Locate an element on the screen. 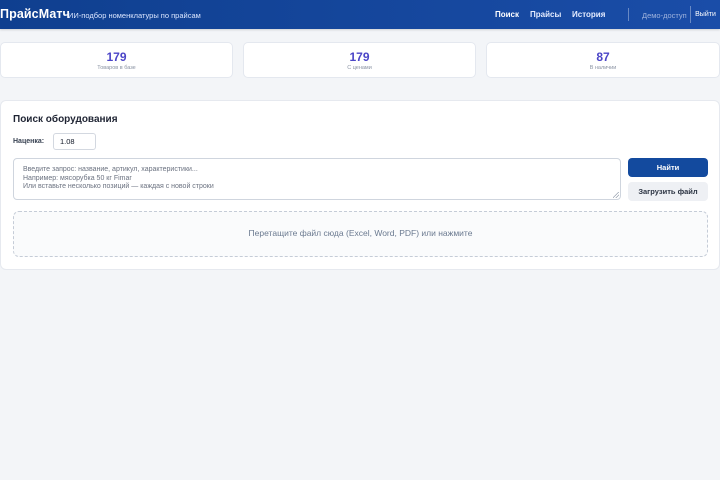 This screenshot has height=480, width=720. nav-divider is located at coordinates (628, 14).